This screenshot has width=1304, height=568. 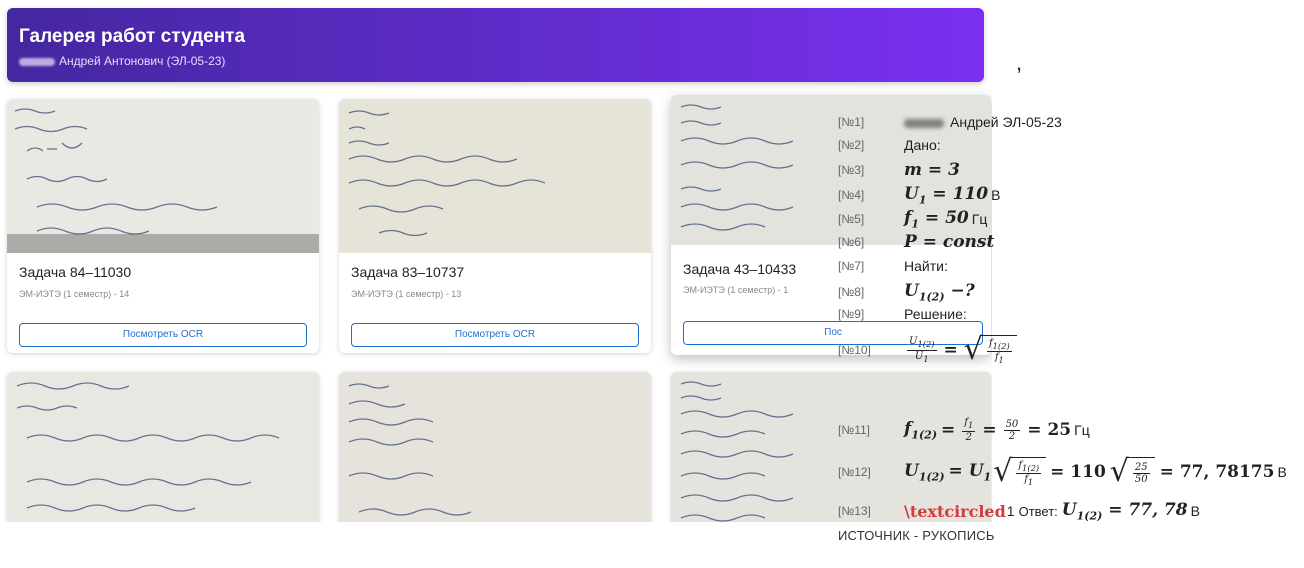 What do you see at coordinates (1217, 472) in the screenshot?
I see `math-expression: = 77, 78175` at bounding box center [1217, 472].